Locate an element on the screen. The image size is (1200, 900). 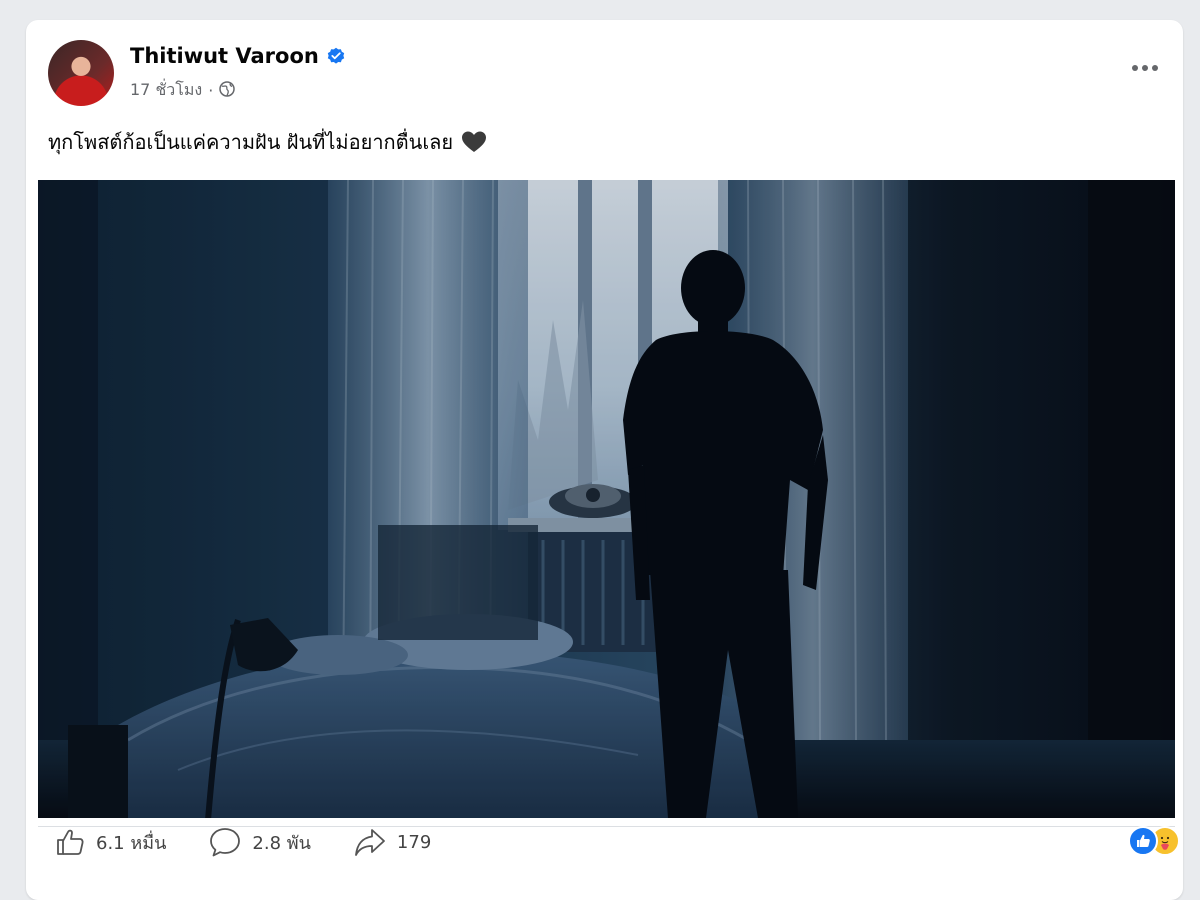
comment-count: 2.8 พัน is located at coordinates (281, 843).